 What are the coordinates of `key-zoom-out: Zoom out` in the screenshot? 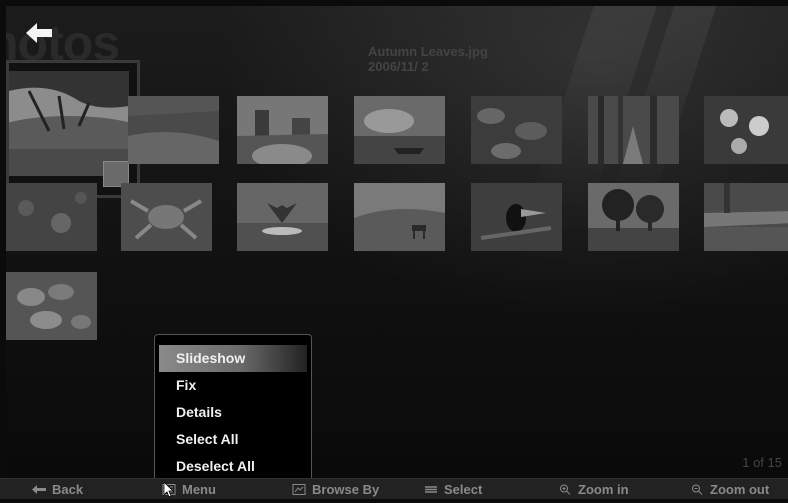 It's located at (730, 489).